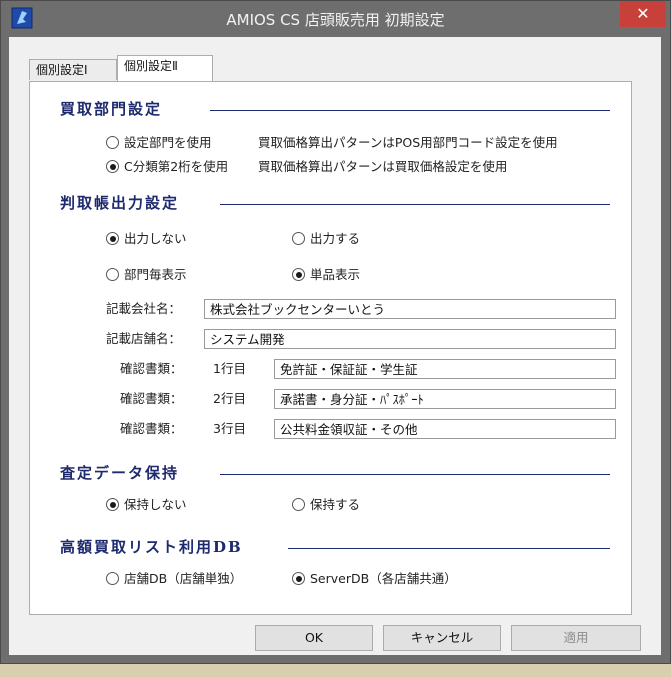 This screenshot has width=671, height=677. Describe the element at coordinates (314, 638) in the screenshot. I see `ok-button: OK` at that location.